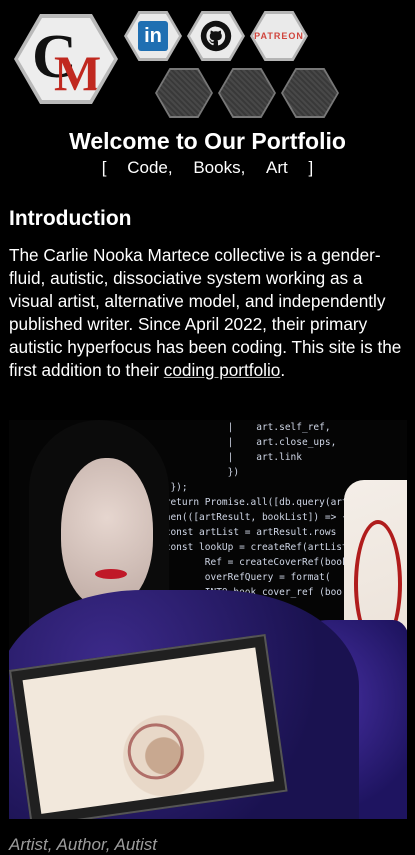  Describe the element at coordinates (277, 167) in the screenshot. I see `art-link: Art` at that location.